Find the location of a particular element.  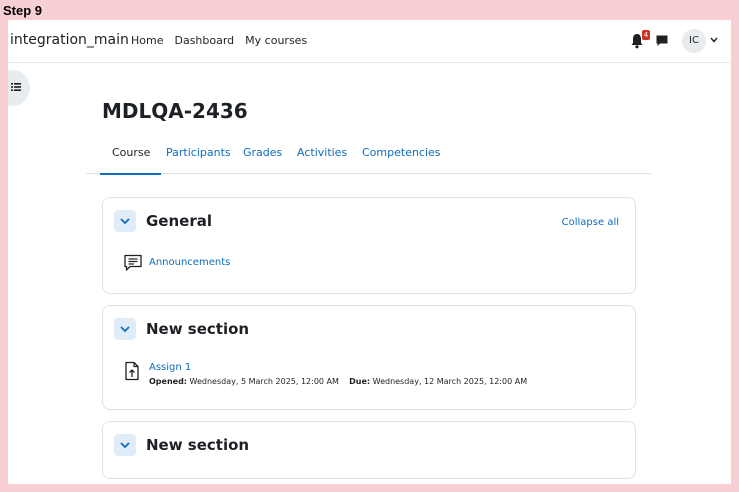

section-general: General Collapse all Announcements is located at coordinates (369, 245).